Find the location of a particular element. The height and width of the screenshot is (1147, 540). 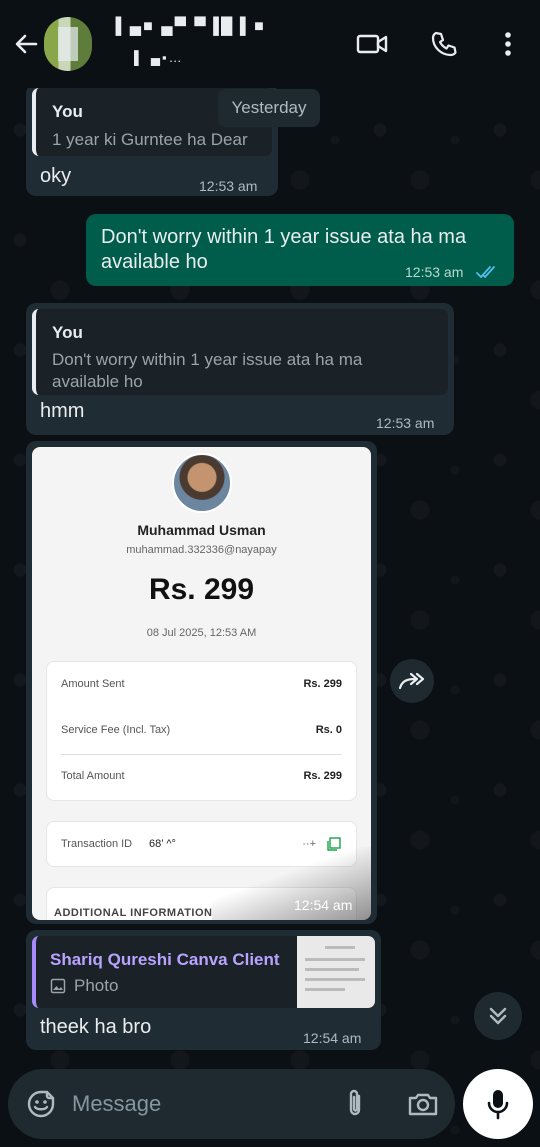

scroll-to-bottom-button is located at coordinates (498, 1016).